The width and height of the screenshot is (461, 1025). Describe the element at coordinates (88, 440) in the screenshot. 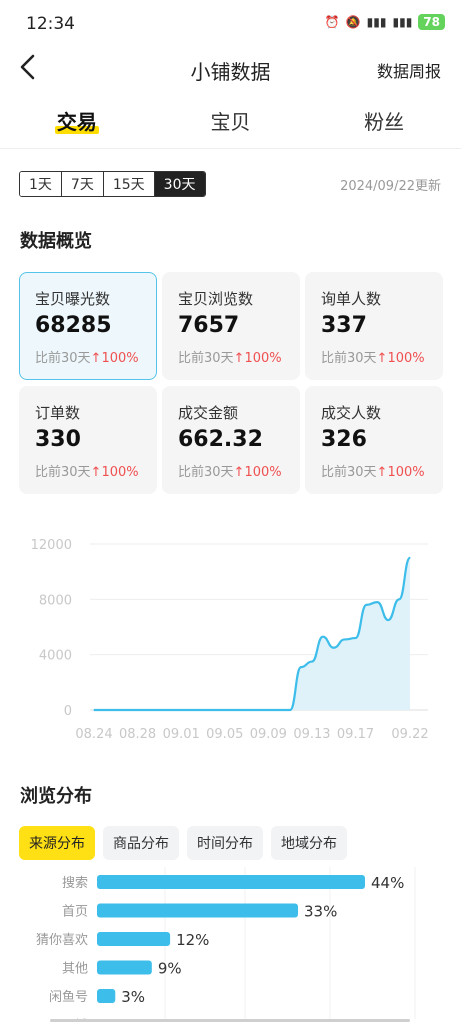

I see `metric-card-orders: 订单数 330 比前30天↑100%` at that location.